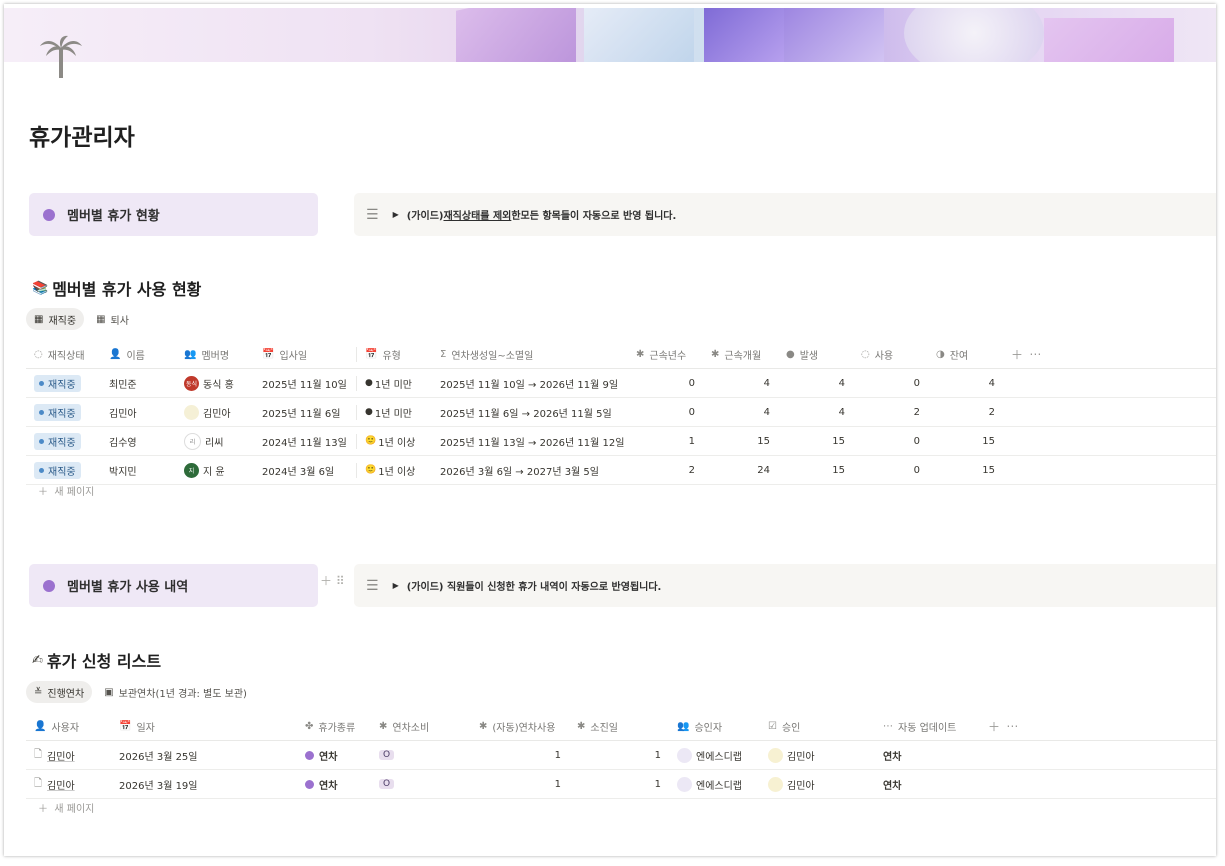 This screenshot has width=1225, height=866. What do you see at coordinates (740, 354) in the screenshot?
I see `col-months: ✱ 근속개월` at bounding box center [740, 354].